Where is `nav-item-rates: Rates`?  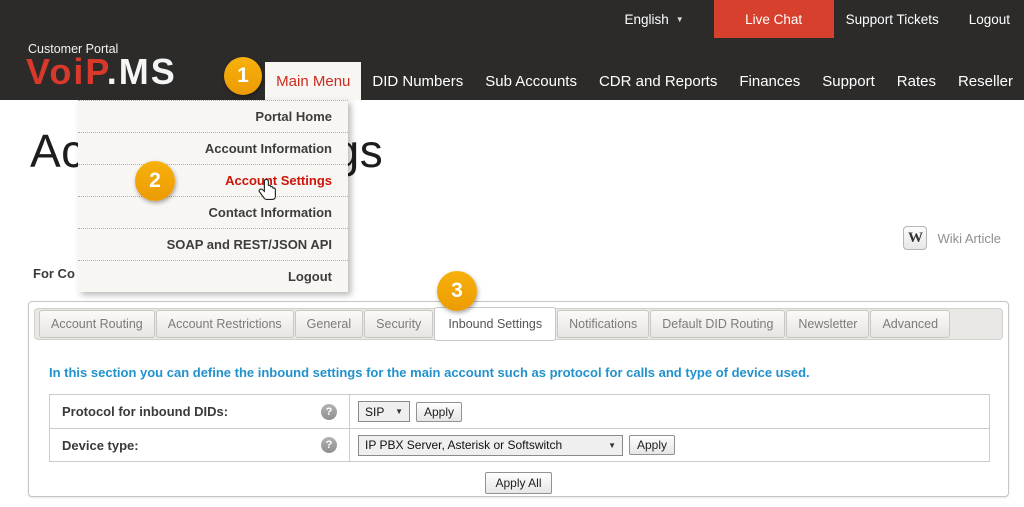
nav-item-rates: Rates is located at coordinates (916, 81).